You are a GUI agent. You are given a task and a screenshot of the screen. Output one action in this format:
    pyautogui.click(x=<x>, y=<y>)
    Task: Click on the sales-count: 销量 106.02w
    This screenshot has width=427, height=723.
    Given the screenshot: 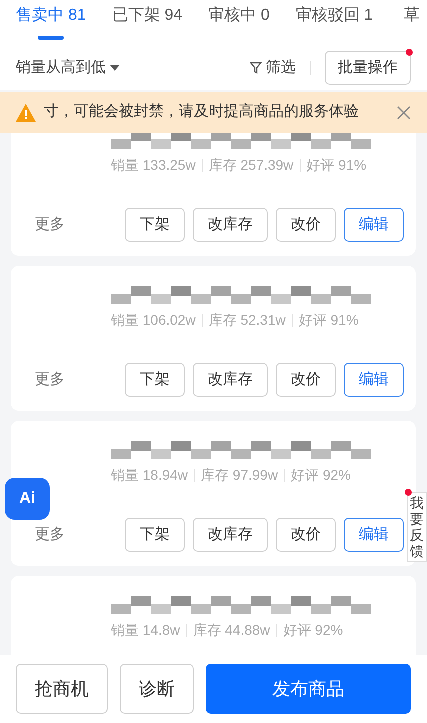 What is the action you would take?
    pyautogui.click(x=153, y=320)
    